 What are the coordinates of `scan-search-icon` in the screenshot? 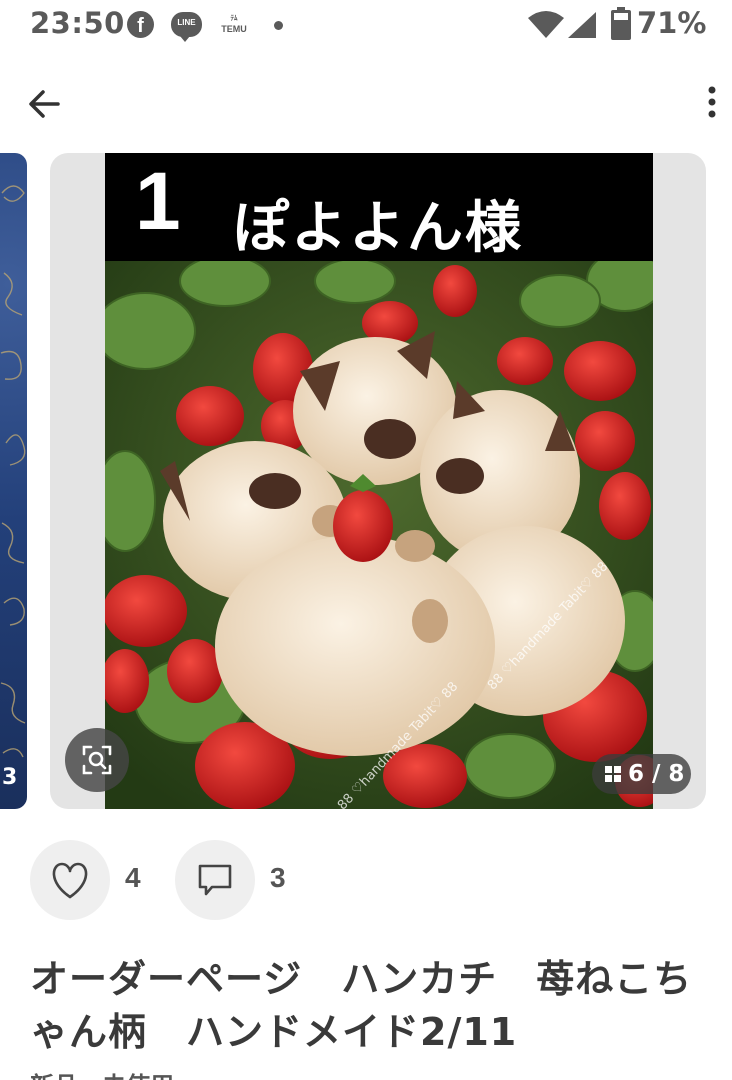 It's located at (97, 760).